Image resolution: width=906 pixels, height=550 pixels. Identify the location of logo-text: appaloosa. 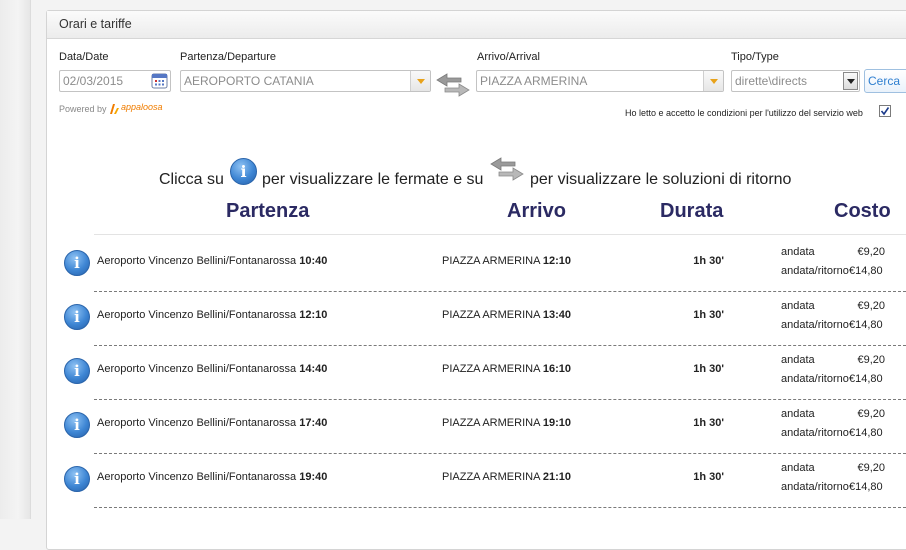
(142, 107).